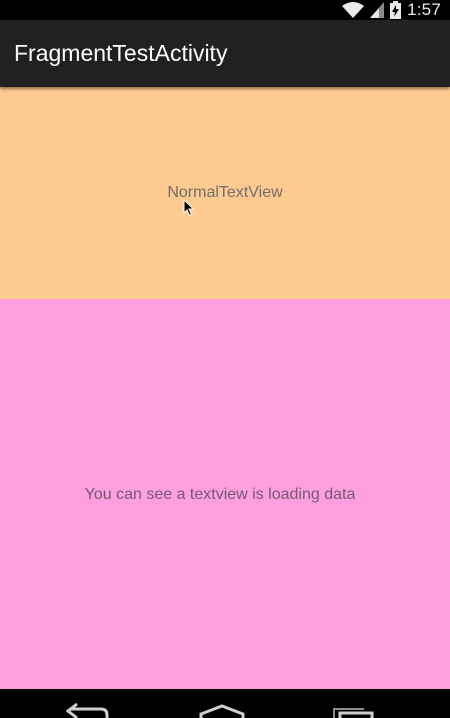 The height and width of the screenshot is (718, 450). I want to click on back-icon, so click(87, 710).